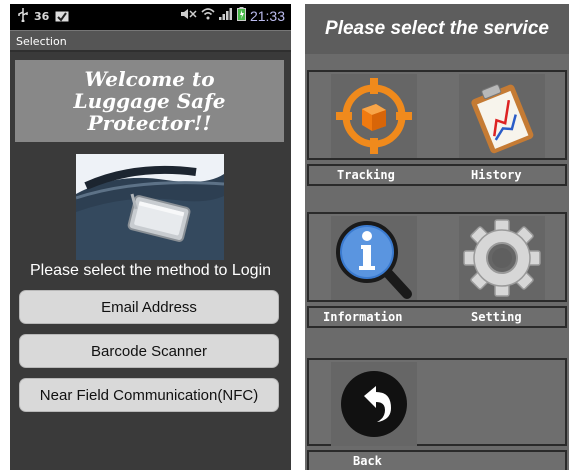 The height and width of the screenshot is (470, 569). I want to click on notification-badge: 36, so click(42, 16).